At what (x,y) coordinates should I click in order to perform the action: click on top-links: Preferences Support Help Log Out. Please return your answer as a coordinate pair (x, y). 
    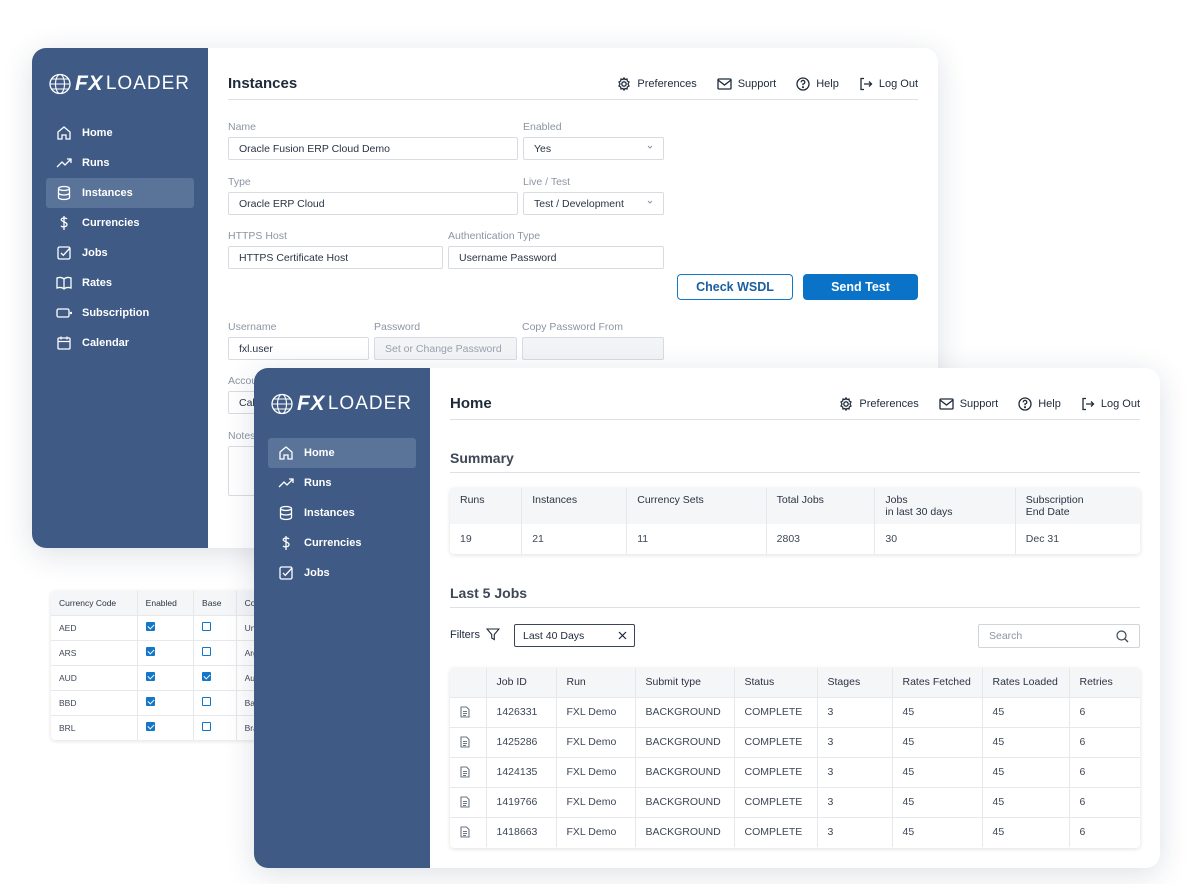
    Looking at the image, I should click on (989, 403).